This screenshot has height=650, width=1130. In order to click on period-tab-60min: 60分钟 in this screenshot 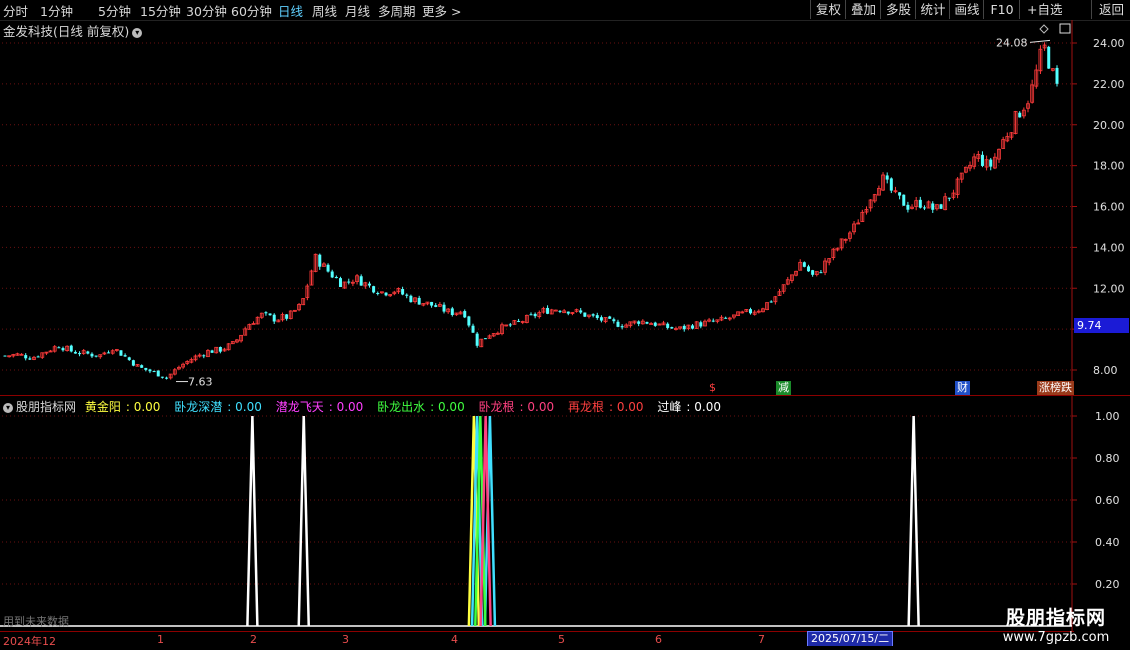, I will do `click(251, 10)`.